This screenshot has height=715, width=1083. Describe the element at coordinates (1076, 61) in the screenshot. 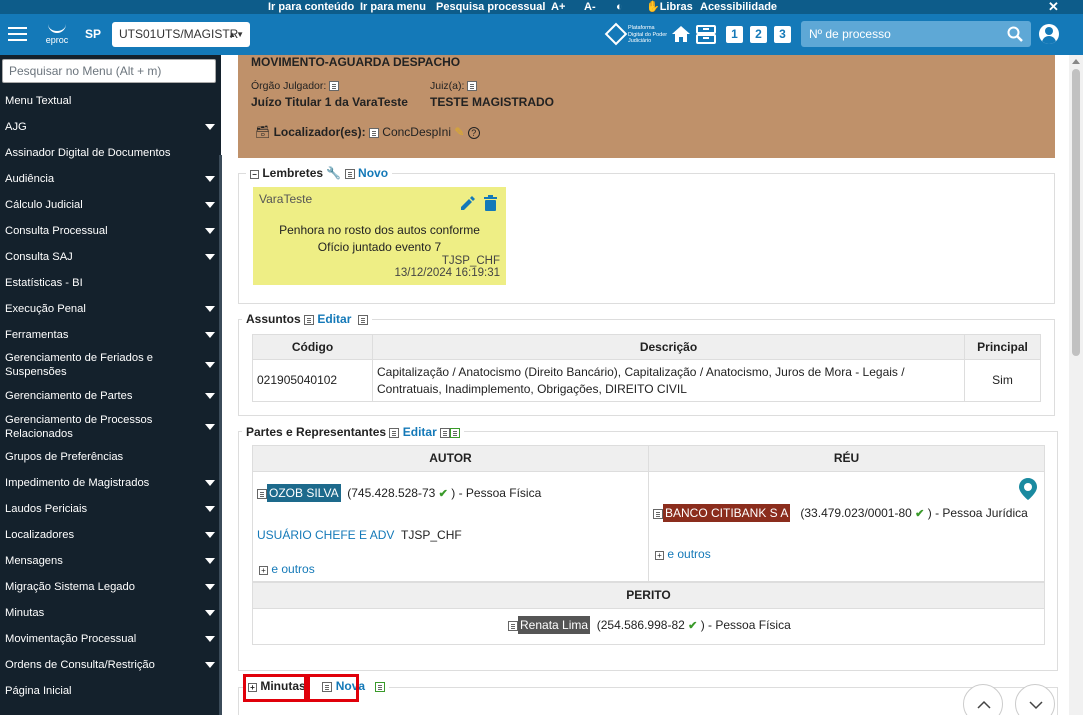

I see `scroll-up-arrow-icon` at that location.